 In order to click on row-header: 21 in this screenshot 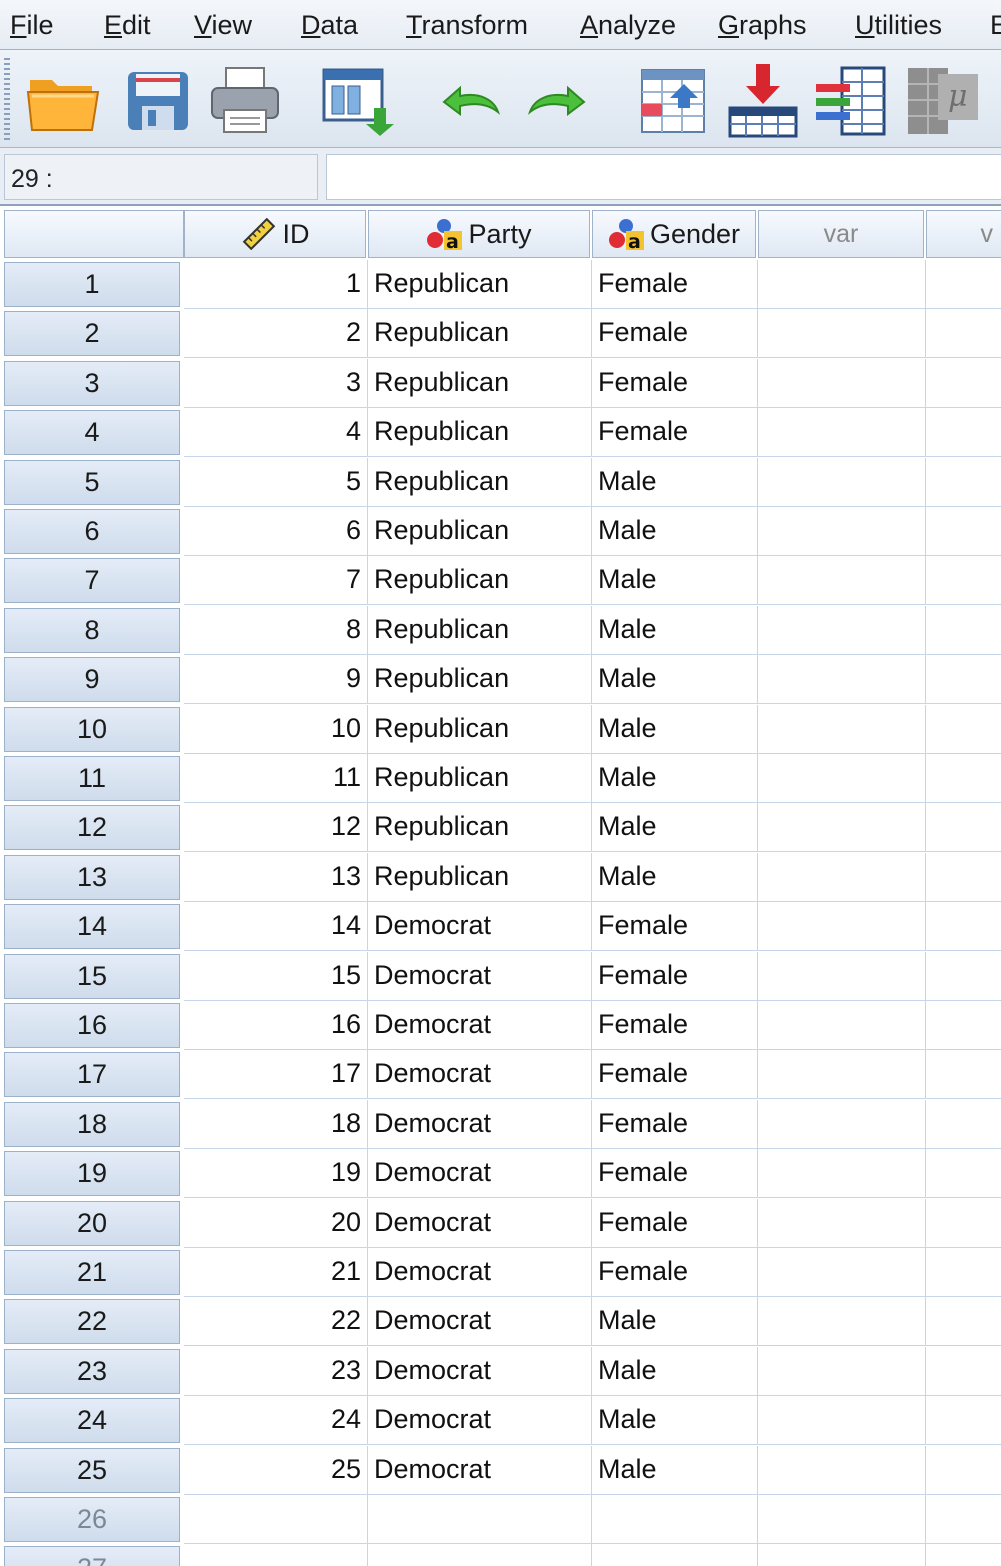, I will do `click(92, 1272)`.